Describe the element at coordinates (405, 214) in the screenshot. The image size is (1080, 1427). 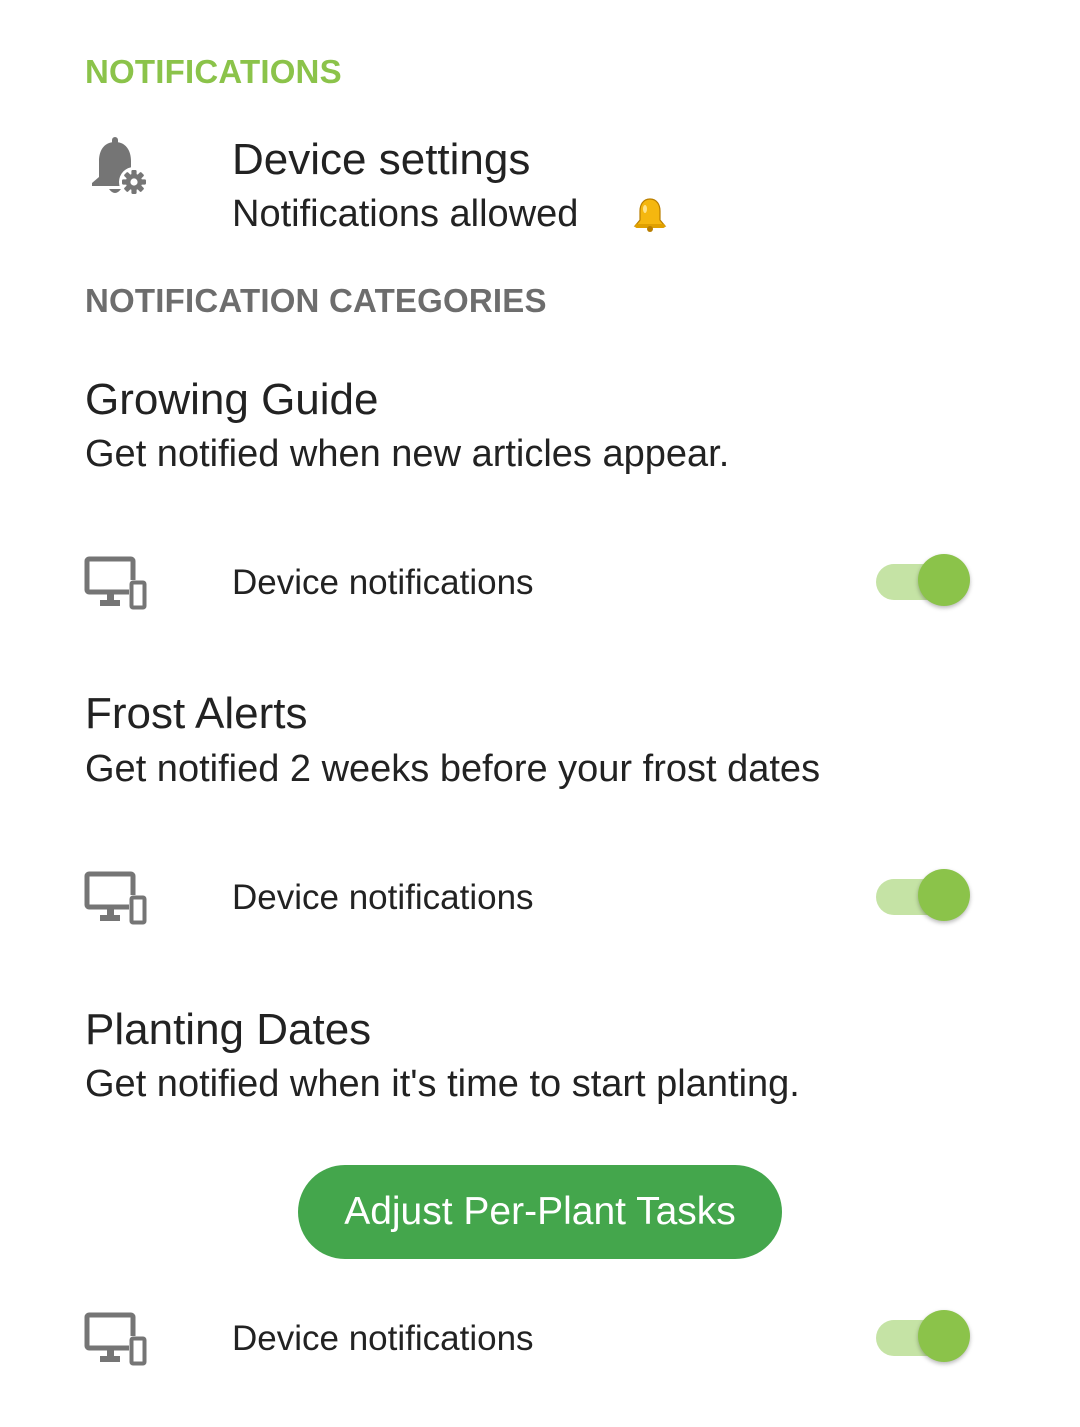
I see `device-settings-subtitle: Notifications allowed` at that location.